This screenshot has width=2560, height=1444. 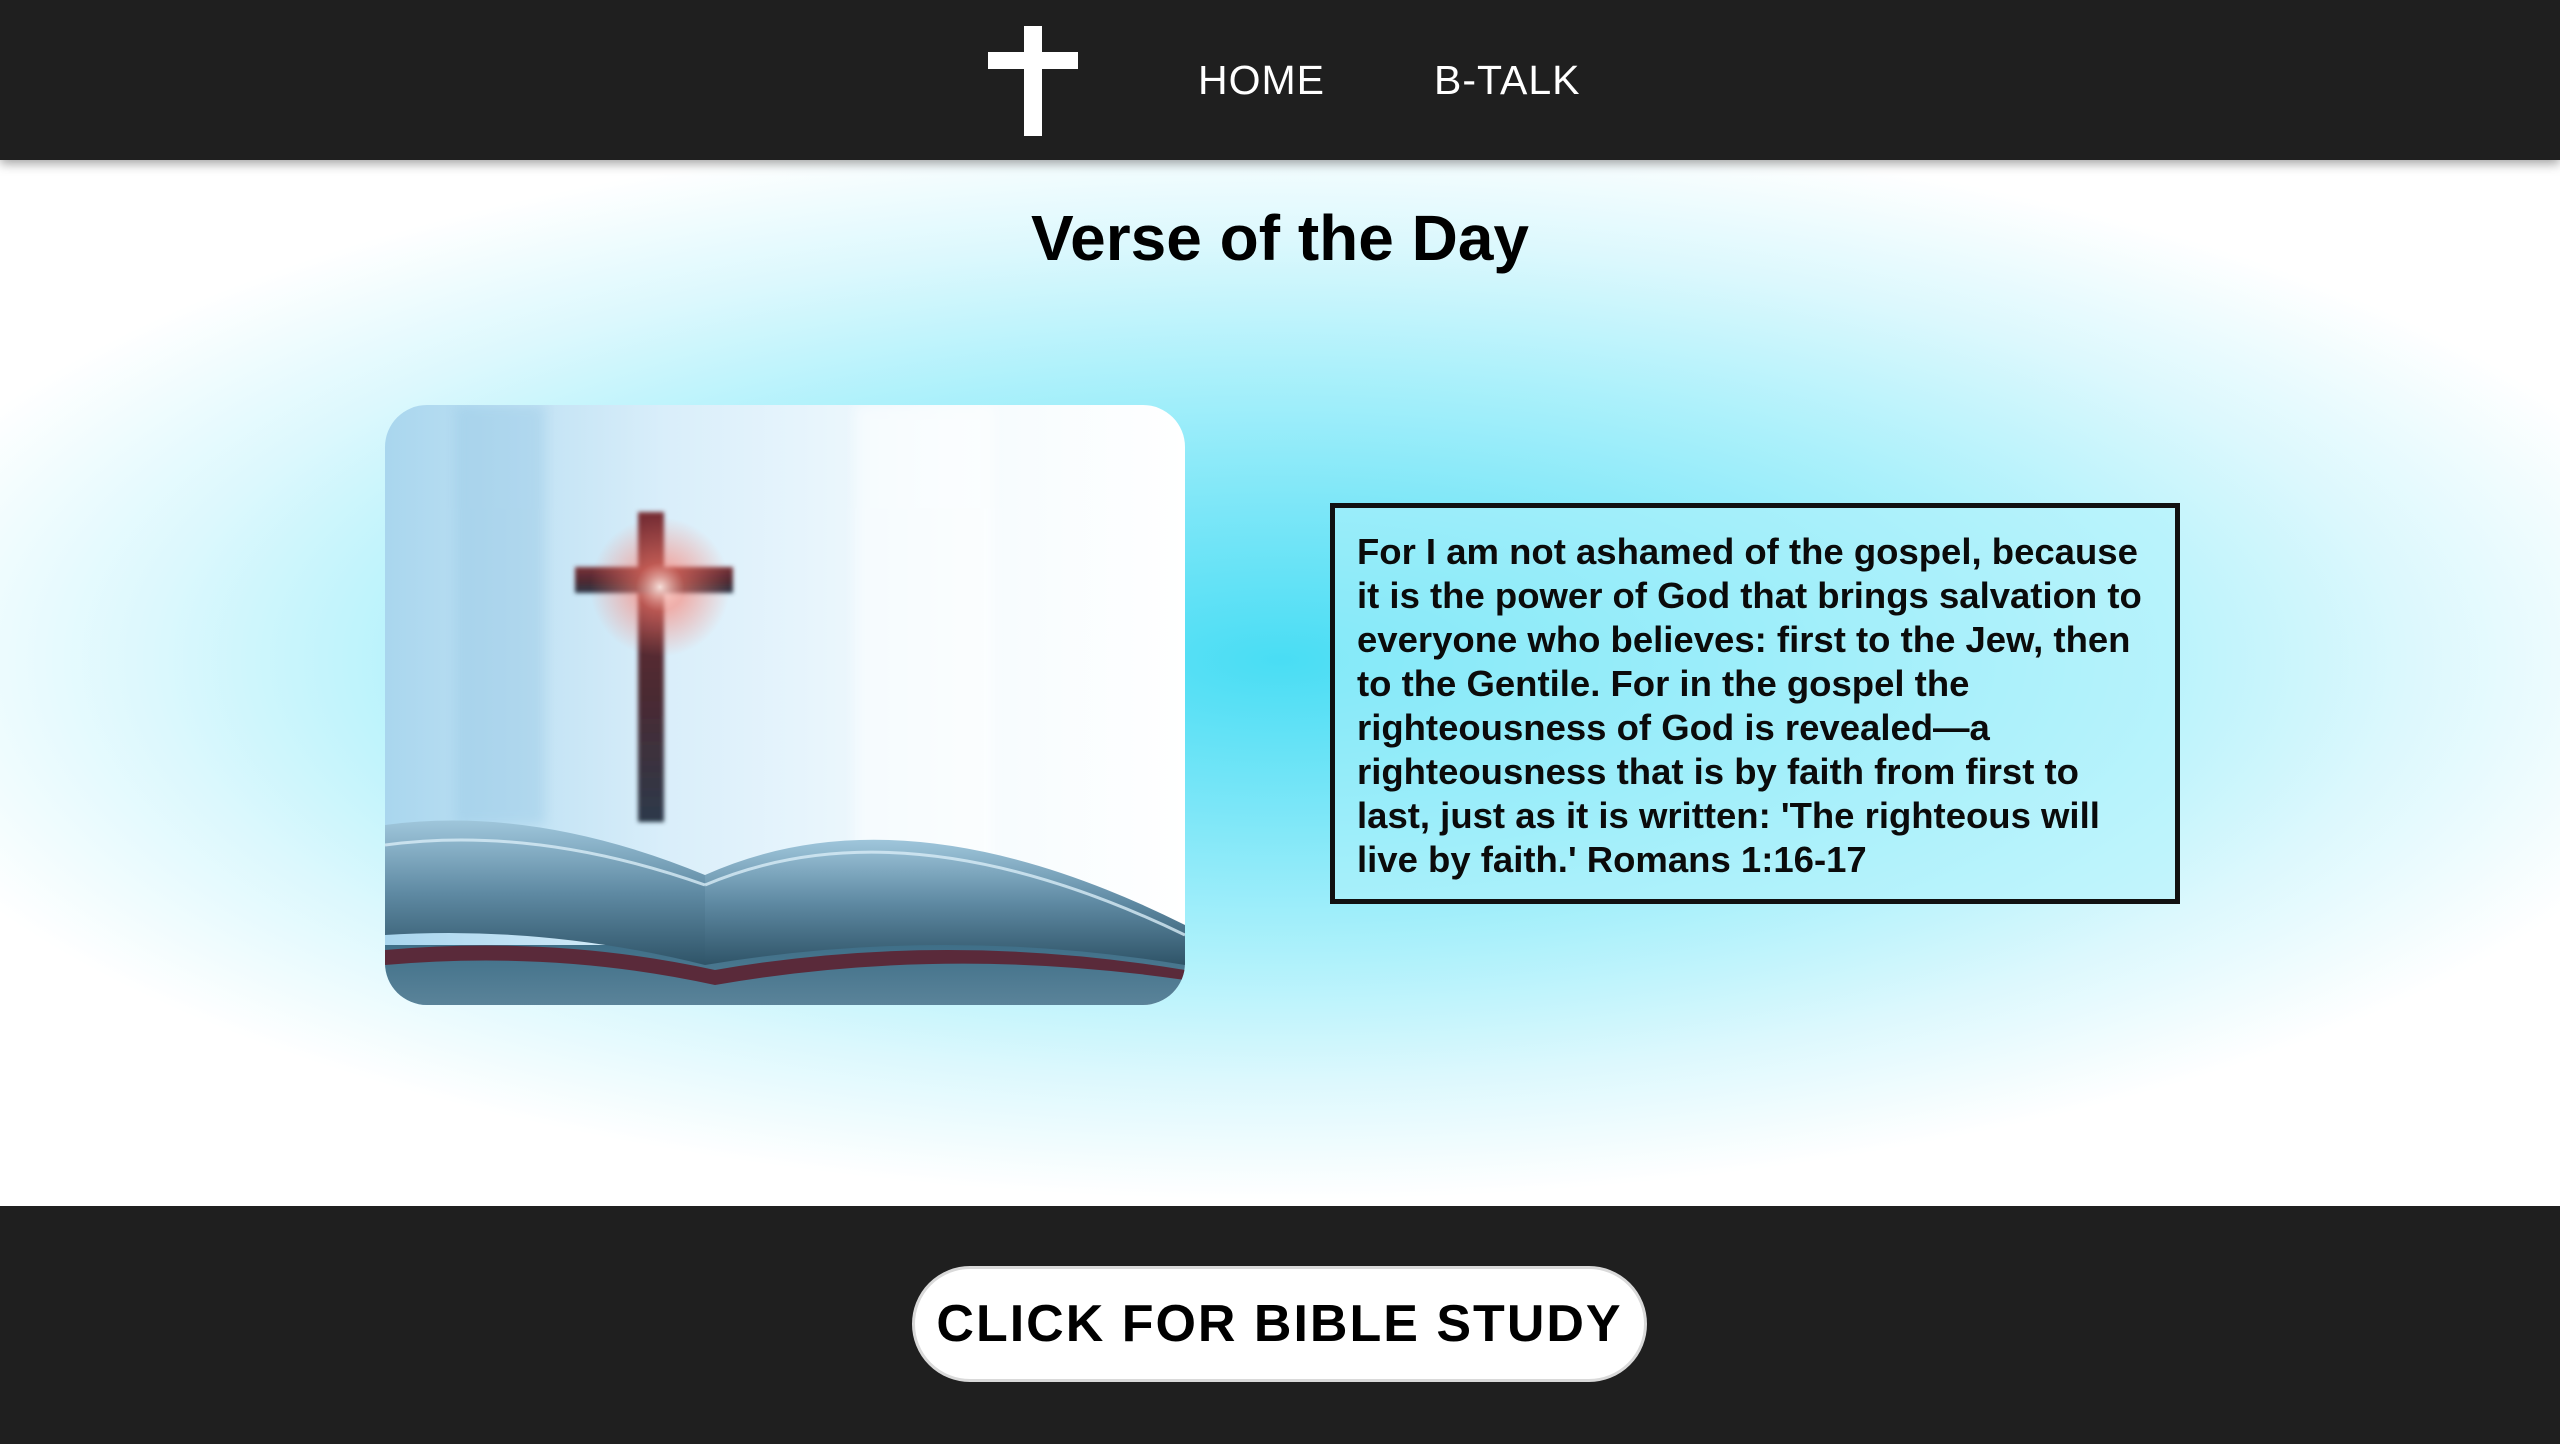 What do you see at coordinates (1261, 80) in the screenshot?
I see `nav-home-link: HOME` at bounding box center [1261, 80].